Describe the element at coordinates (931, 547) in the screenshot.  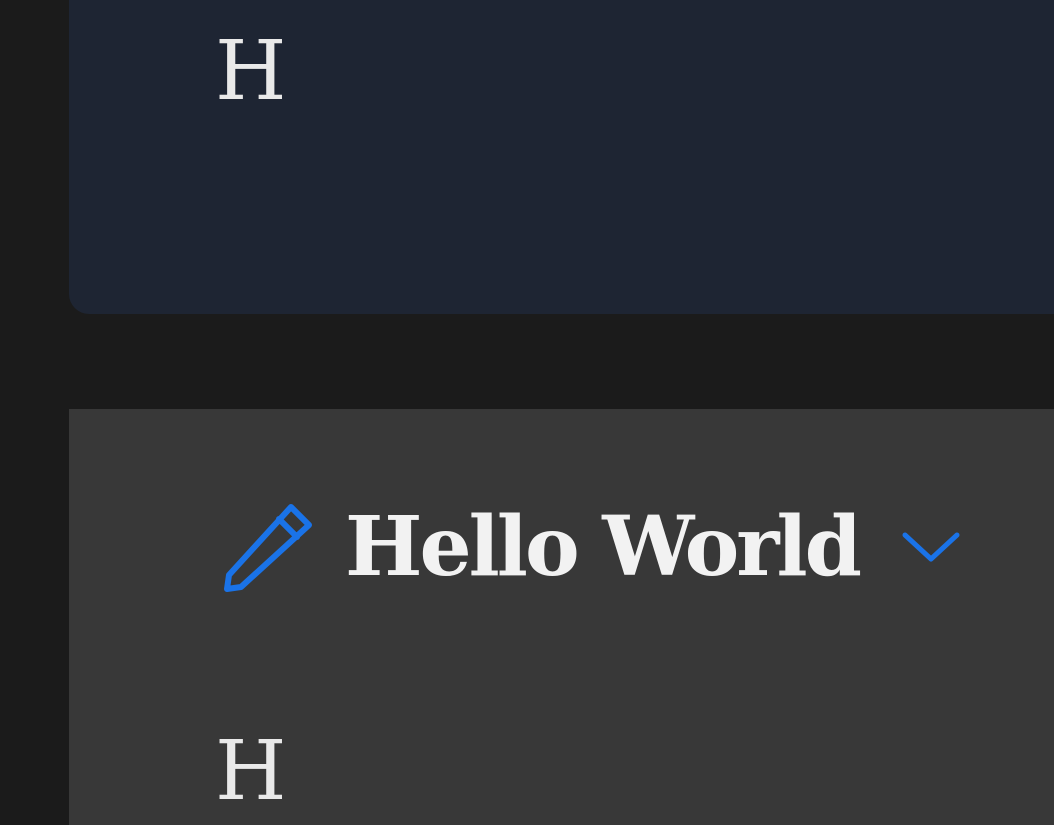
I see `chevron-down-icon` at that location.